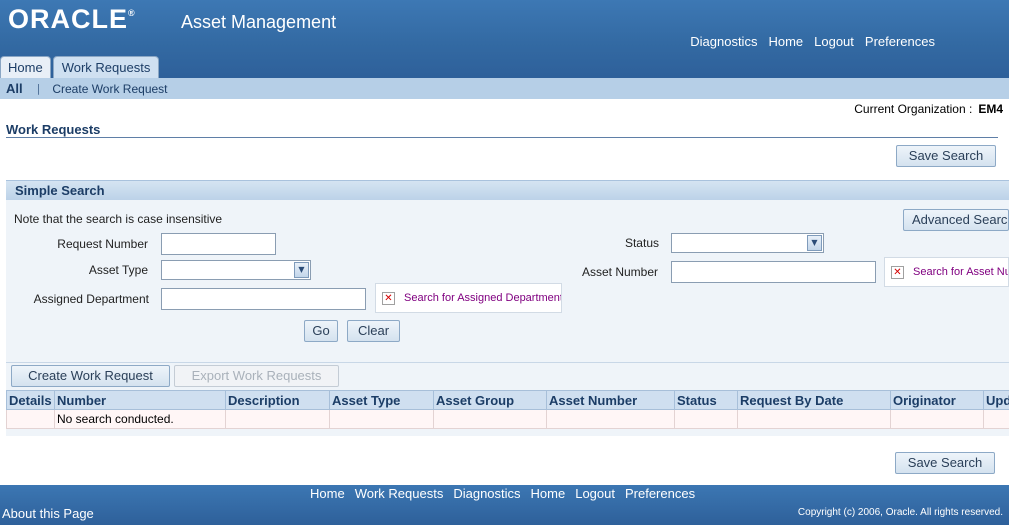 The width and height of the screenshot is (1009, 525). What do you see at coordinates (140, 400) in the screenshot?
I see `column-header-number: Number` at bounding box center [140, 400].